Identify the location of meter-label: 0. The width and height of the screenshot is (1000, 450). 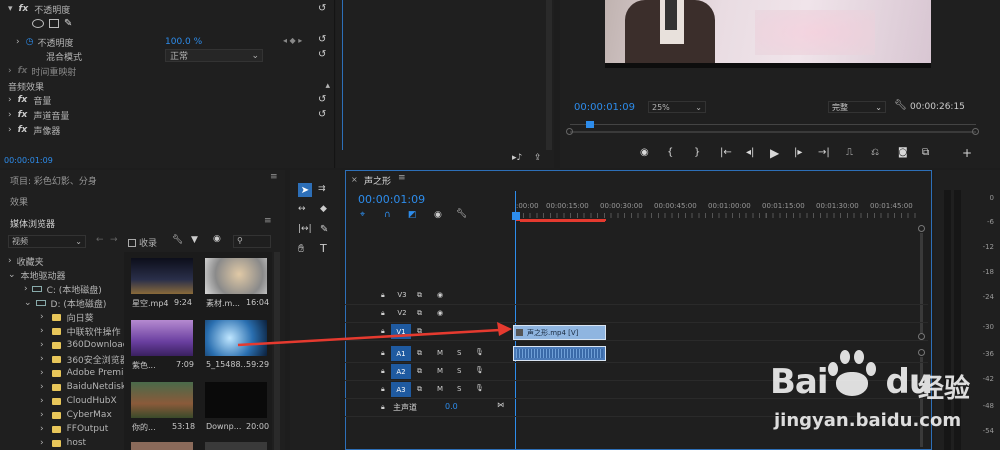
(991, 198).